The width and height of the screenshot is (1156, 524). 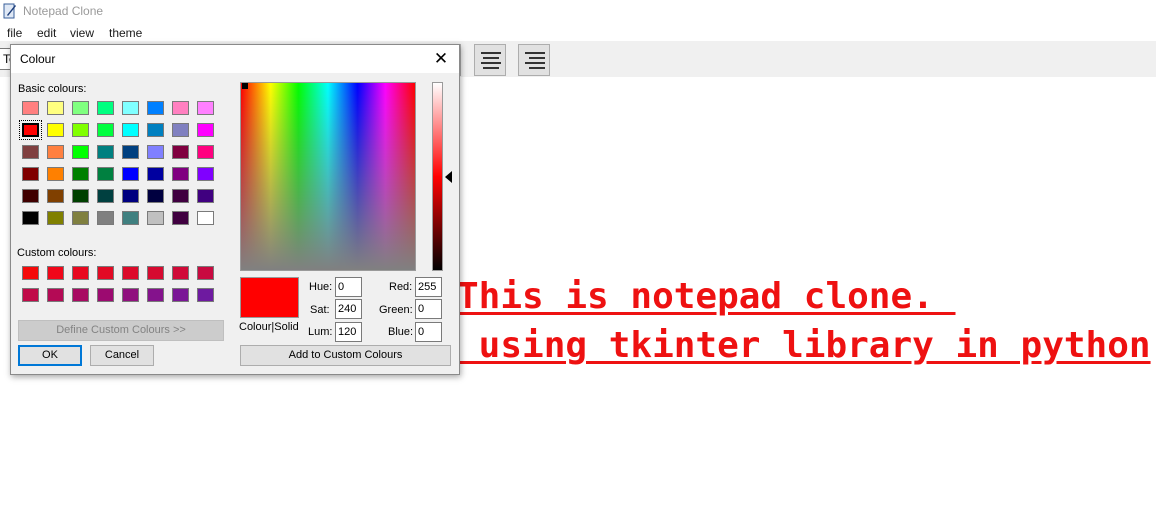 I want to click on menu-edit: edit, so click(x=46, y=33).